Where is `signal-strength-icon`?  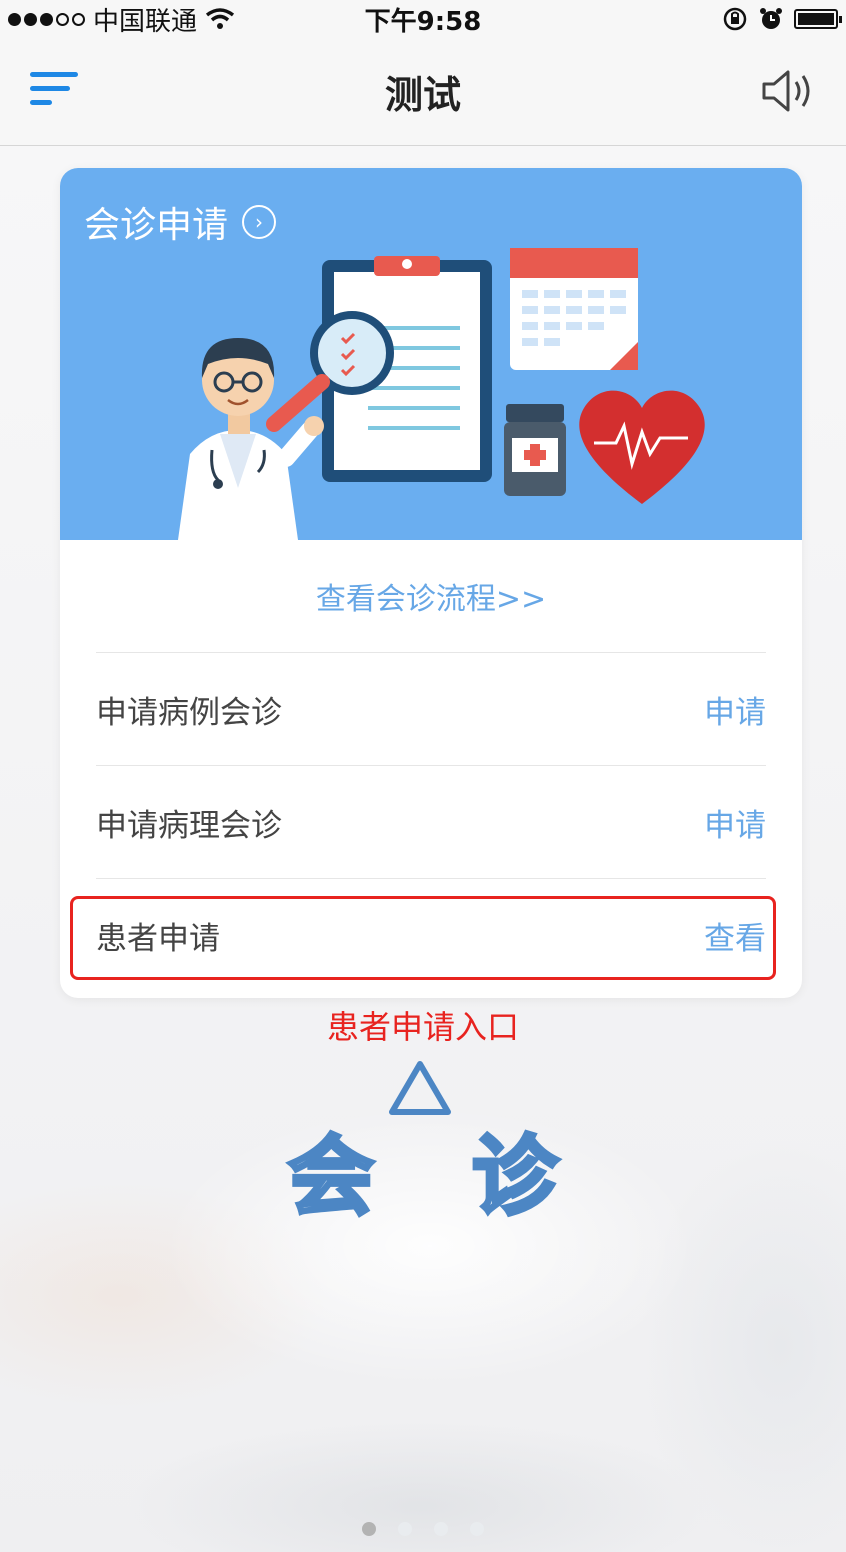 signal-strength-icon is located at coordinates (46, 19).